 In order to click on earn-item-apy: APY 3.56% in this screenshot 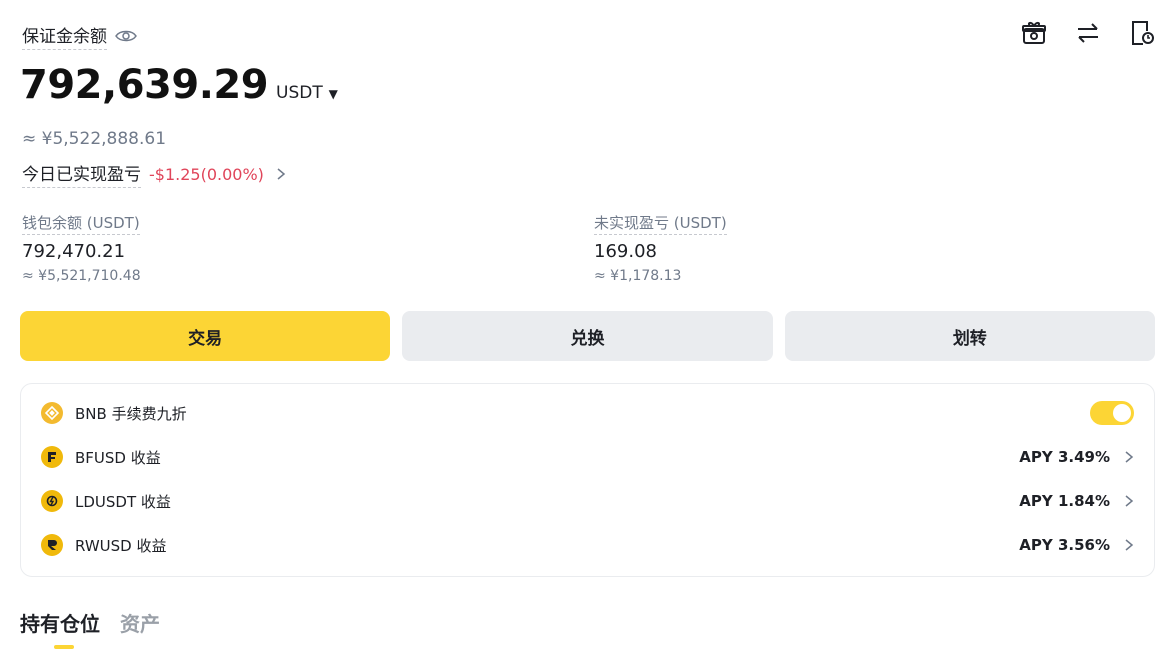, I will do `click(1064, 545)`.